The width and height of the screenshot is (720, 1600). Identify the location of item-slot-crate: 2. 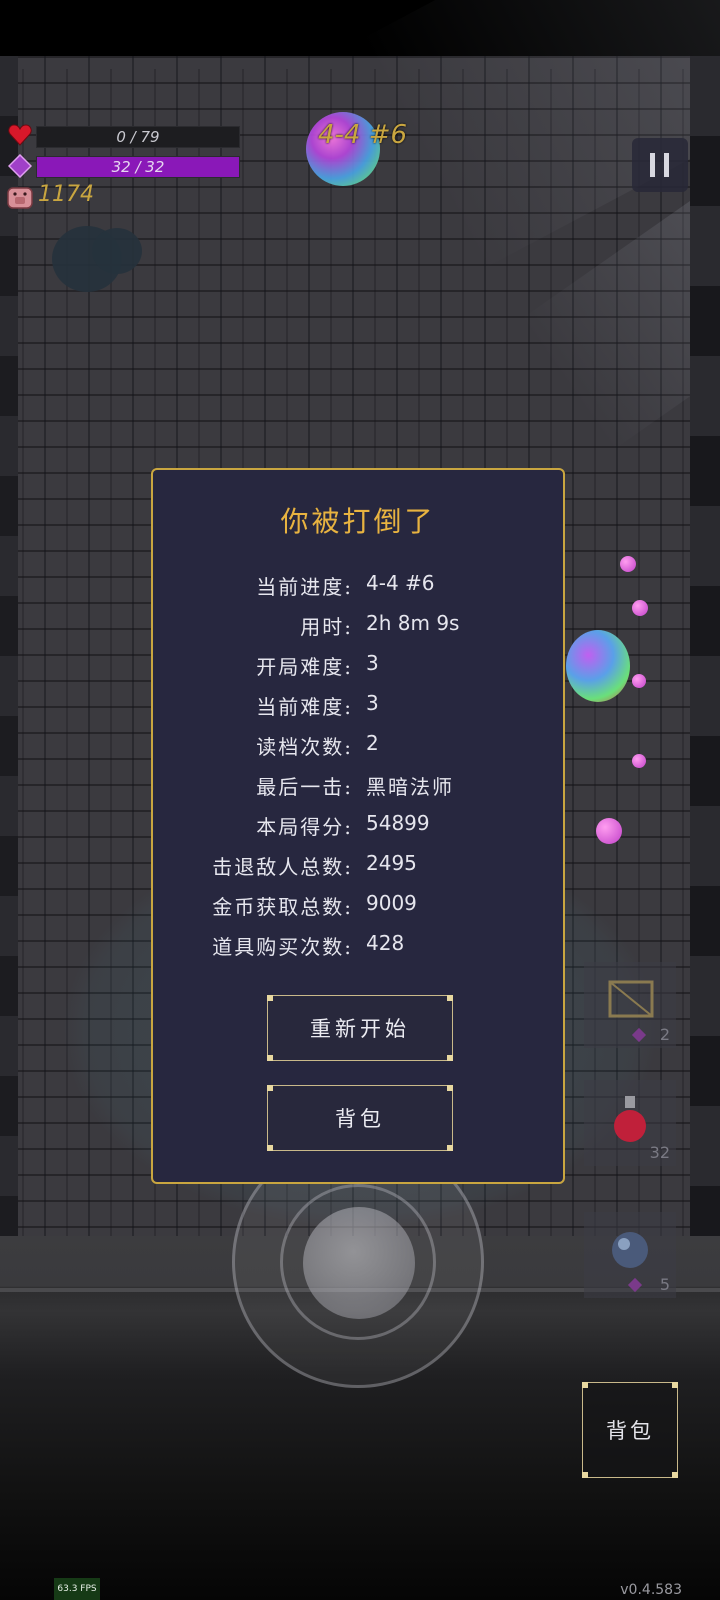
(630, 1005).